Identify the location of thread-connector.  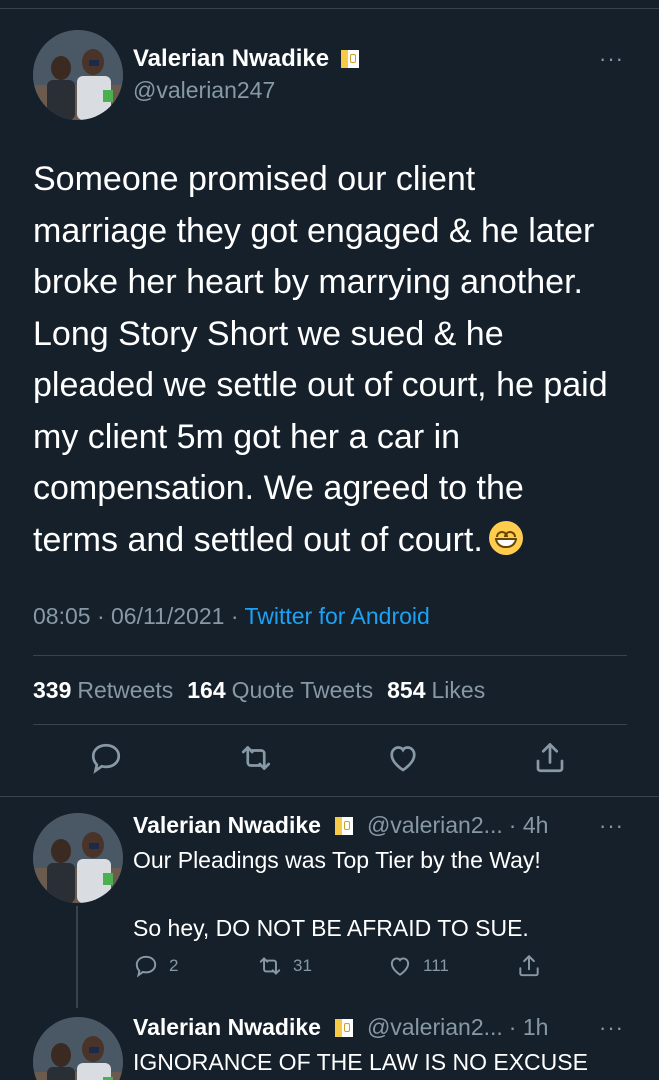
(77, 957).